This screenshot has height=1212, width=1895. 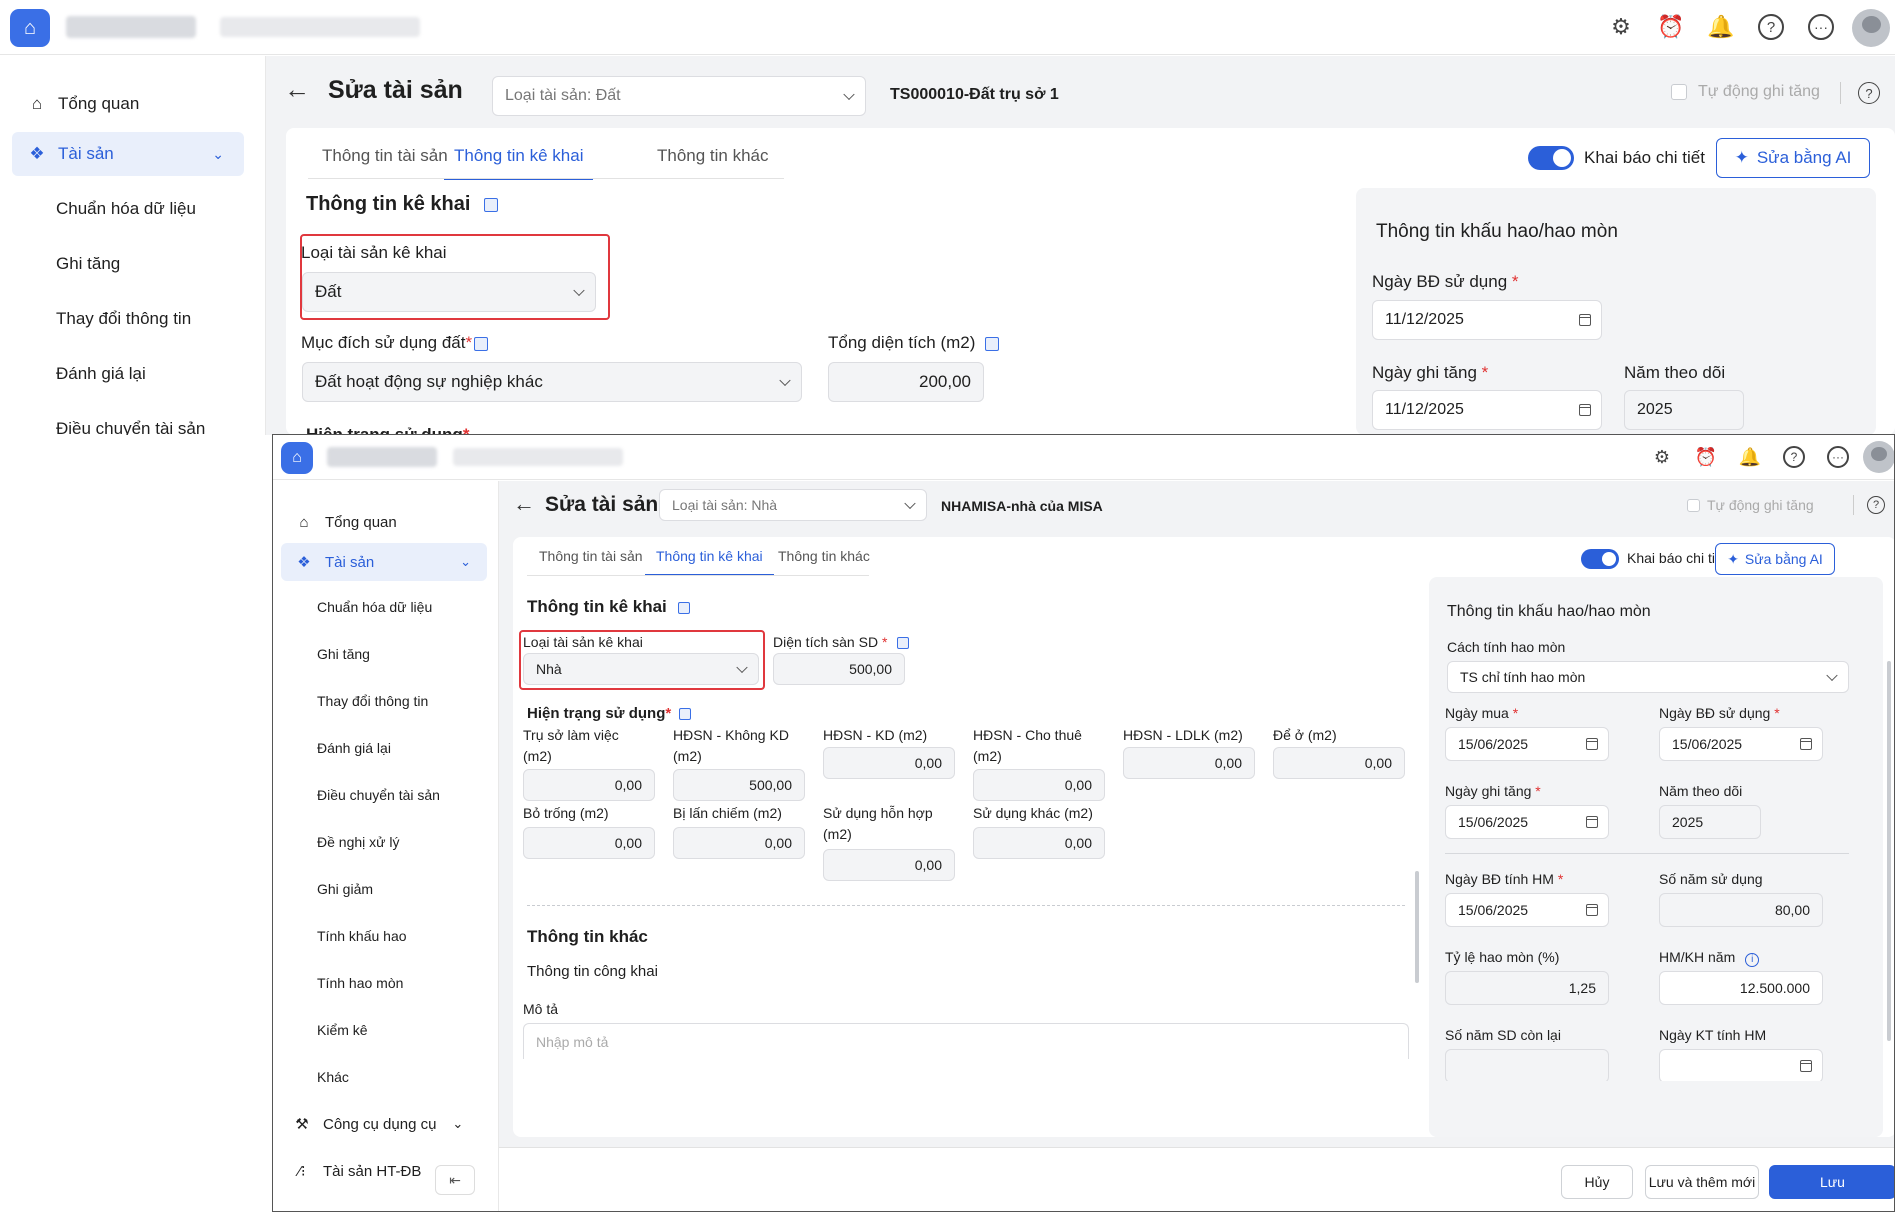 What do you see at coordinates (1741, 910) in the screenshot?
I see `years-use-input: 80,00` at bounding box center [1741, 910].